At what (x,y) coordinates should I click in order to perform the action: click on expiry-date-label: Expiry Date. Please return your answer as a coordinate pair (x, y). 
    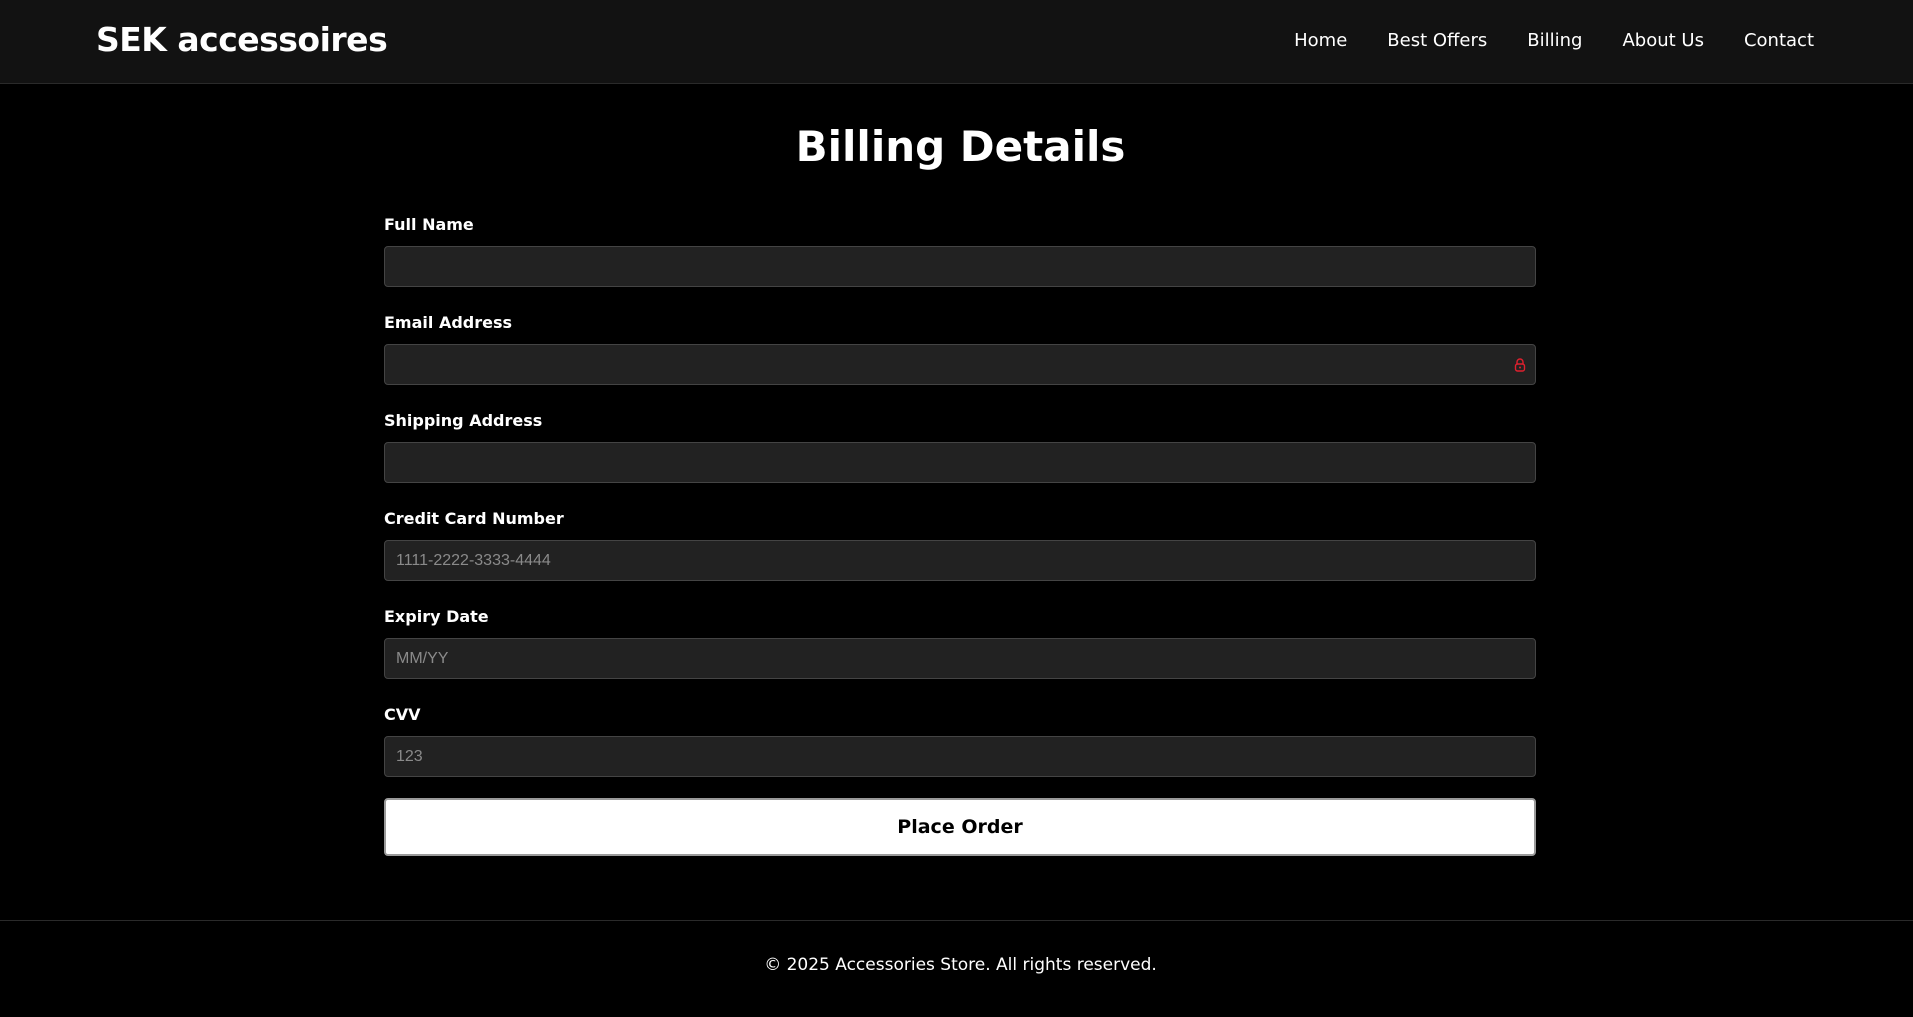
    Looking at the image, I should click on (436, 616).